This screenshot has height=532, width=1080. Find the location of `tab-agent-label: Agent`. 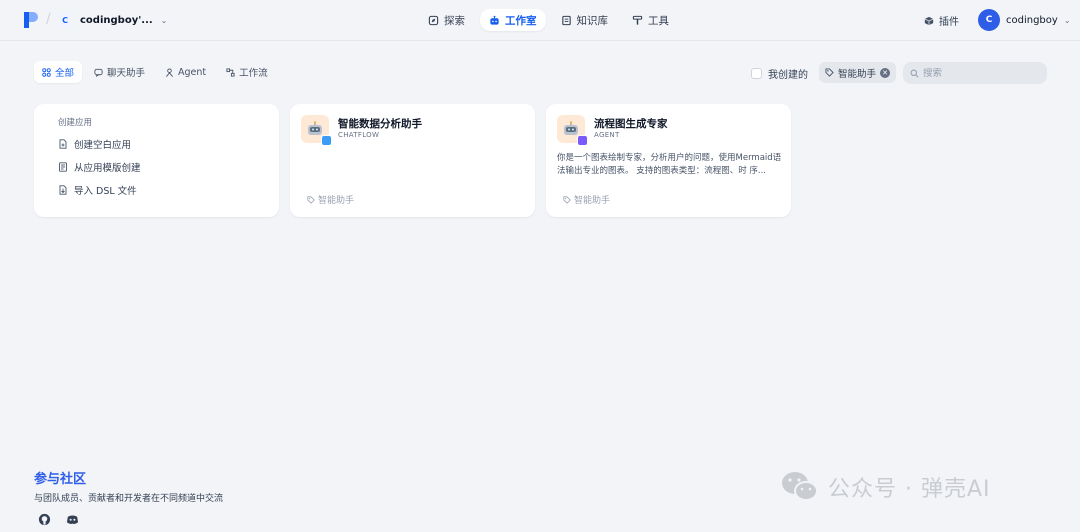

tab-agent-label: Agent is located at coordinates (192, 72).